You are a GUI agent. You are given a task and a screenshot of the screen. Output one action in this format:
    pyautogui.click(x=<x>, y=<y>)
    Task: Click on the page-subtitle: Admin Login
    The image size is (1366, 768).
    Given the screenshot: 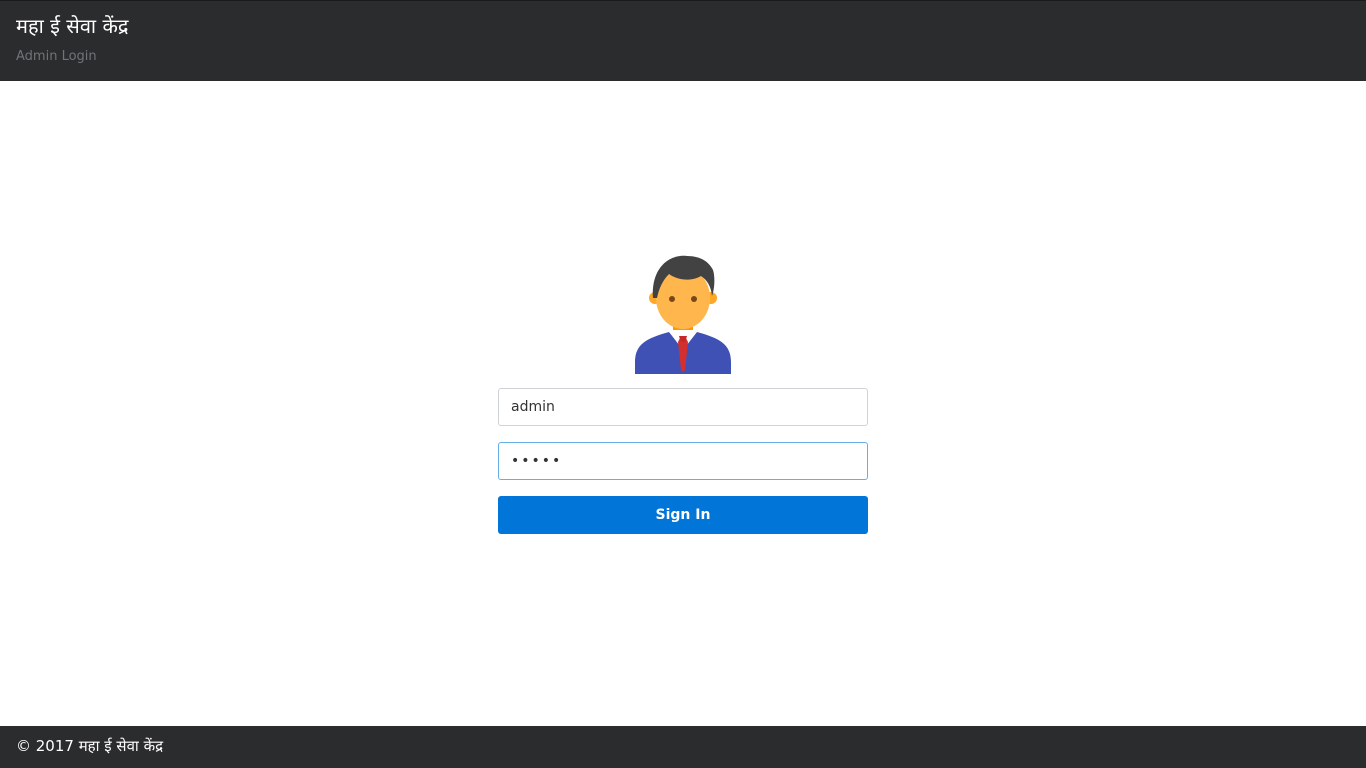 What is the action you would take?
    pyautogui.click(x=56, y=56)
    